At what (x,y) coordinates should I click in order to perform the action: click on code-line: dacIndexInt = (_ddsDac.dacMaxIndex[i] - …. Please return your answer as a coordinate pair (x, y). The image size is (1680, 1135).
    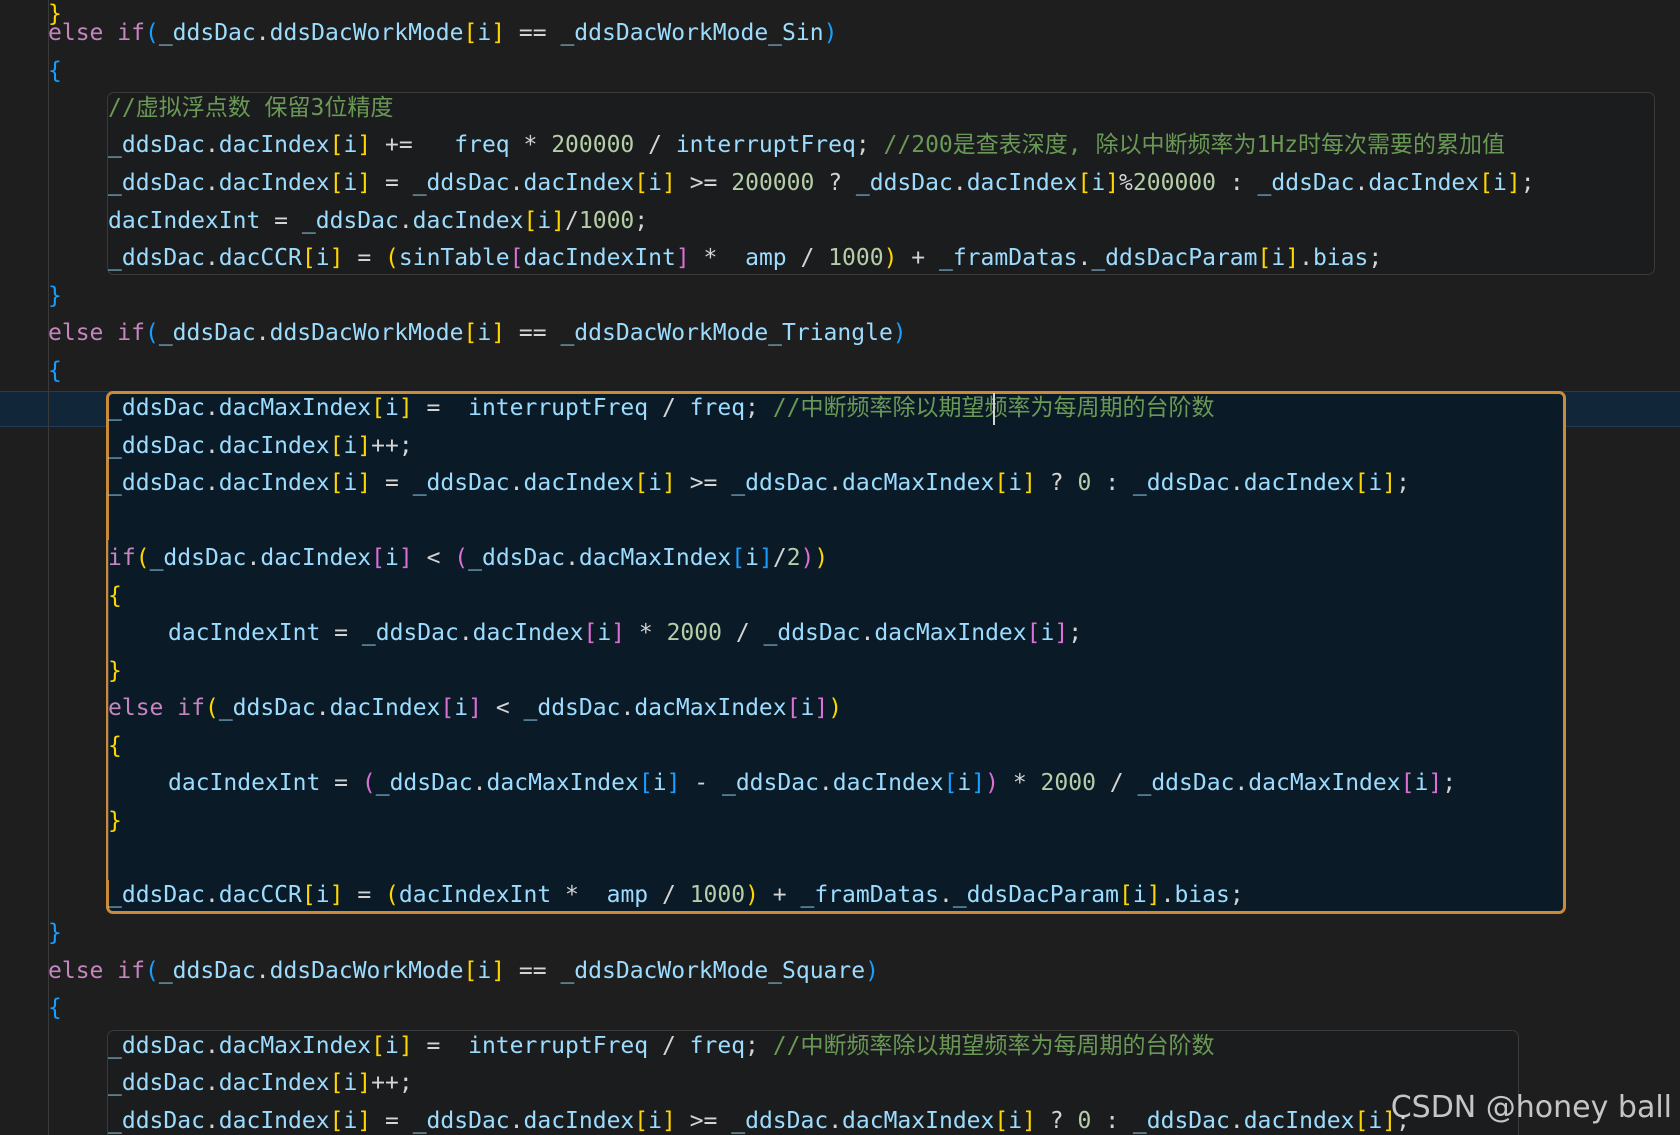
    Looking at the image, I should click on (812, 783).